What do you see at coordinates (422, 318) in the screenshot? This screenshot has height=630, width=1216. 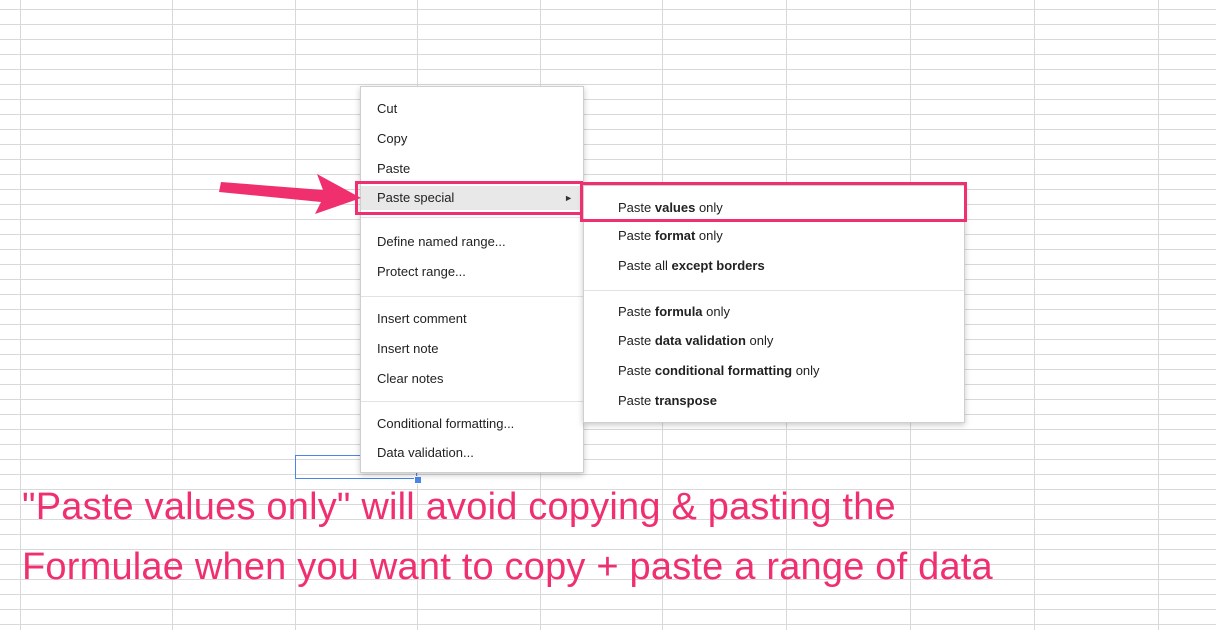 I see `menu-item-label: Insert comment` at bounding box center [422, 318].